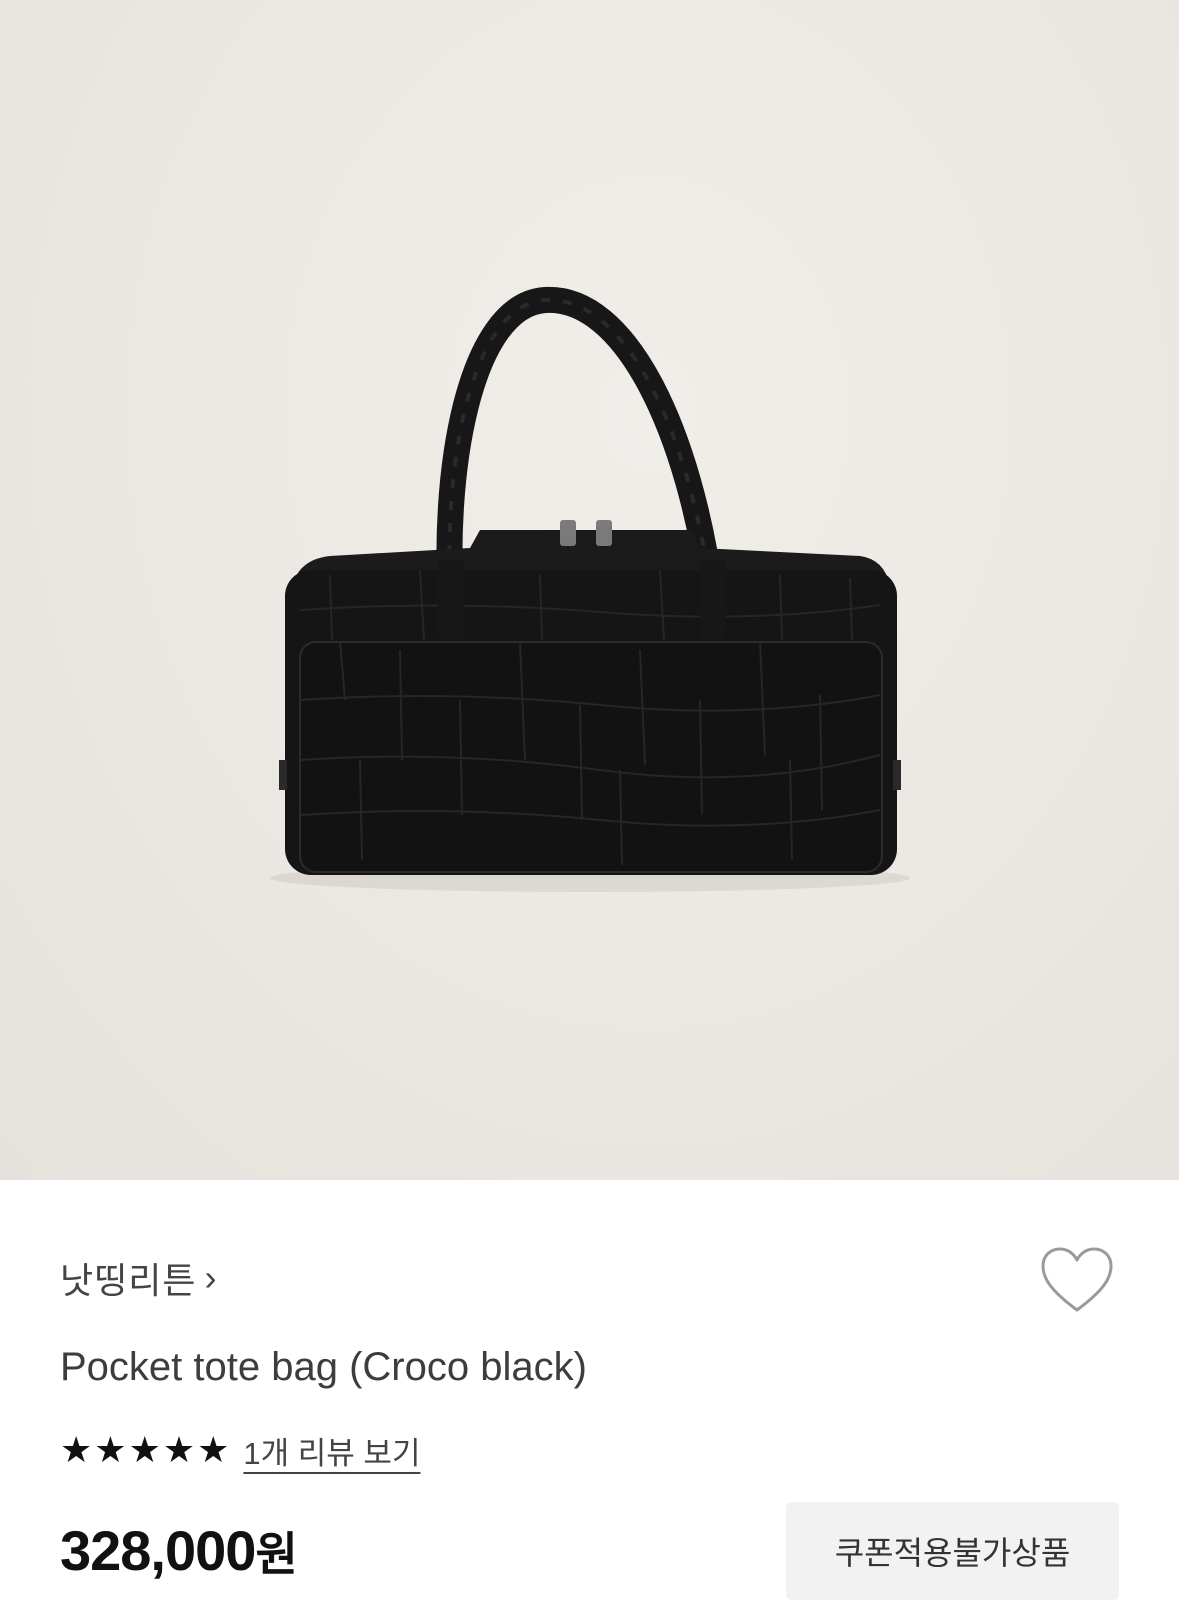 The image size is (1179, 1600). I want to click on price: 328,000원, so click(179, 1551).